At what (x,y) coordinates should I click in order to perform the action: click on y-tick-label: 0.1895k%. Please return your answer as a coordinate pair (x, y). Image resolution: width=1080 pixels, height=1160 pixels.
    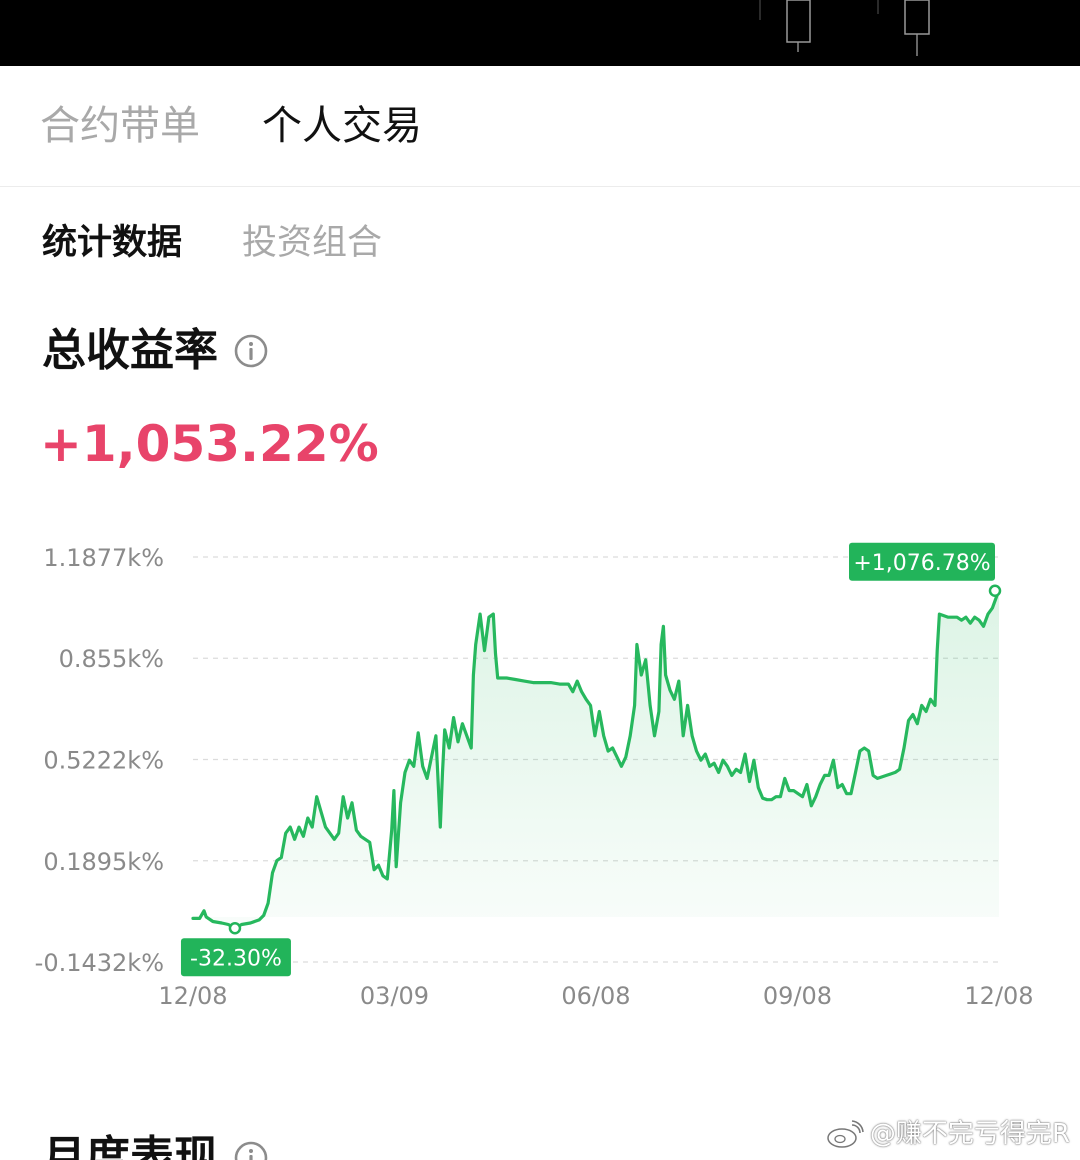
    Looking at the image, I should click on (103, 862).